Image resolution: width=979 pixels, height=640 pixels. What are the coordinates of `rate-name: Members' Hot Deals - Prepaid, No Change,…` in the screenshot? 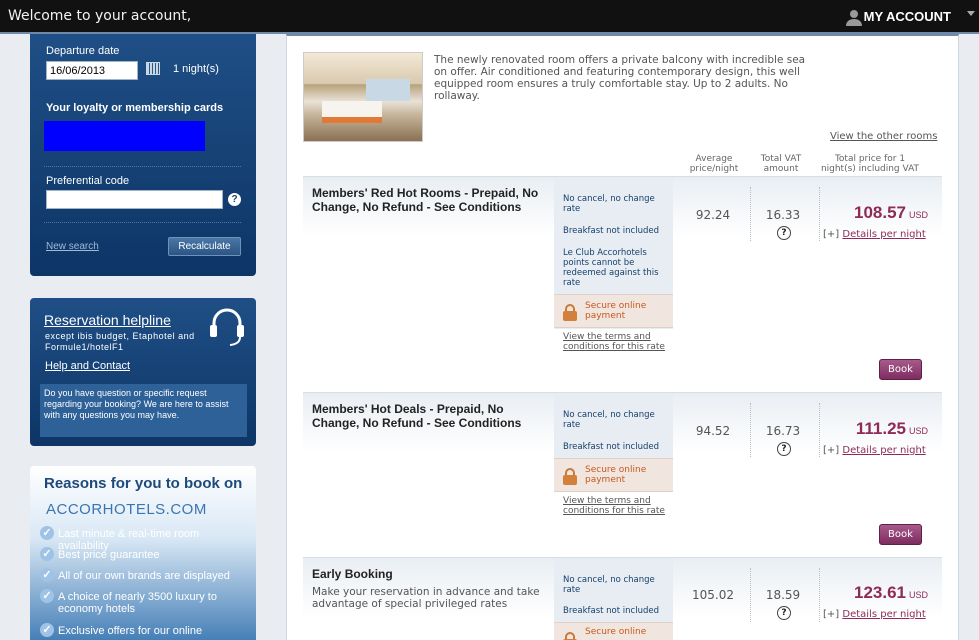 It's located at (417, 416).